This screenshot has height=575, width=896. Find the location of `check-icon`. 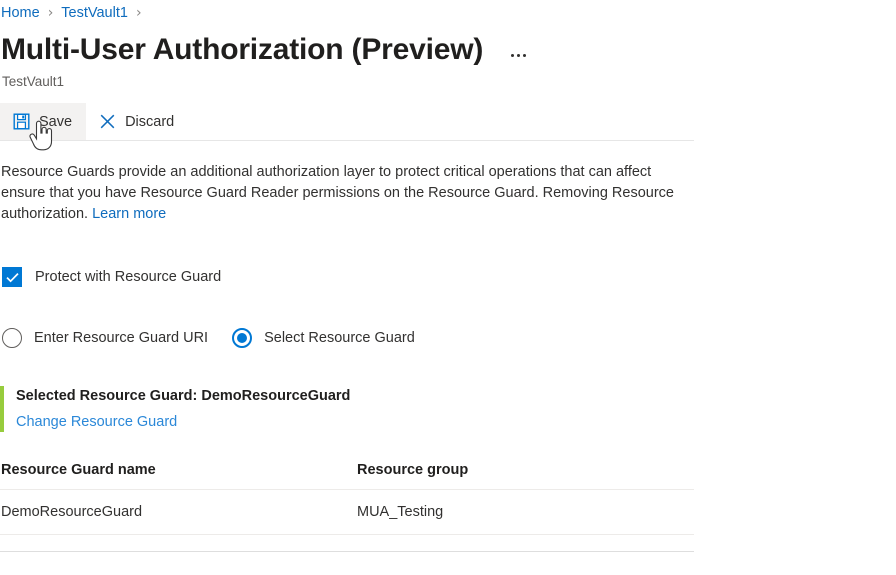

check-icon is located at coordinates (12, 277).